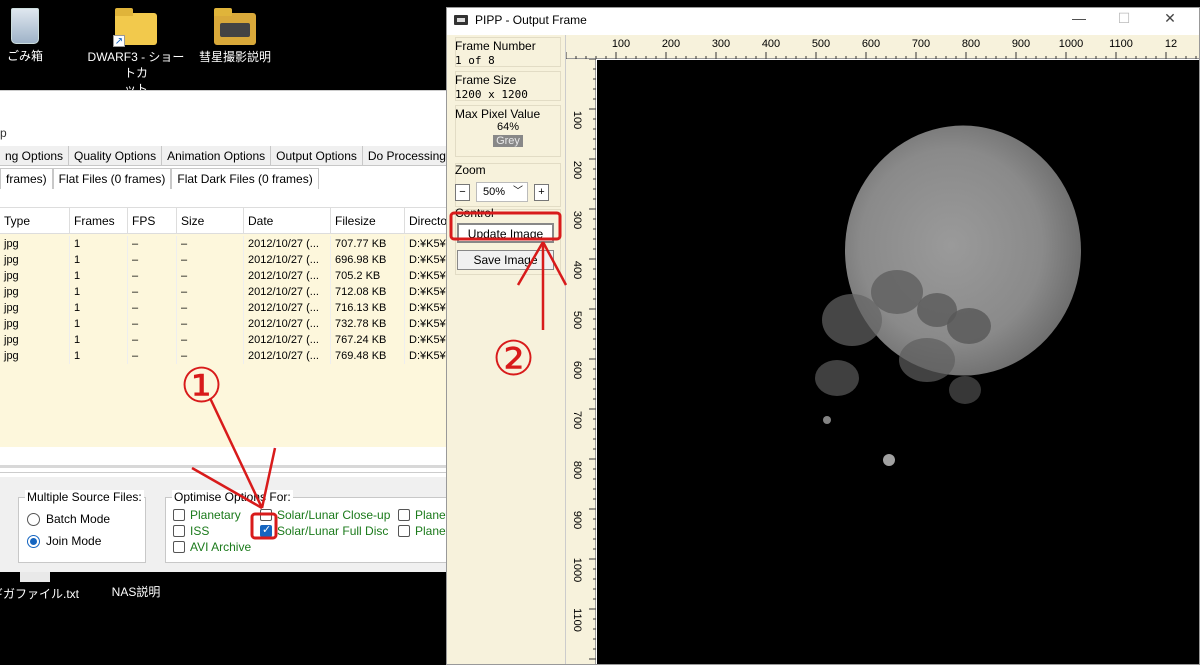  What do you see at coordinates (508, 213) in the screenshot?
I see `control-section: Control` at bounding box center [508, 213].